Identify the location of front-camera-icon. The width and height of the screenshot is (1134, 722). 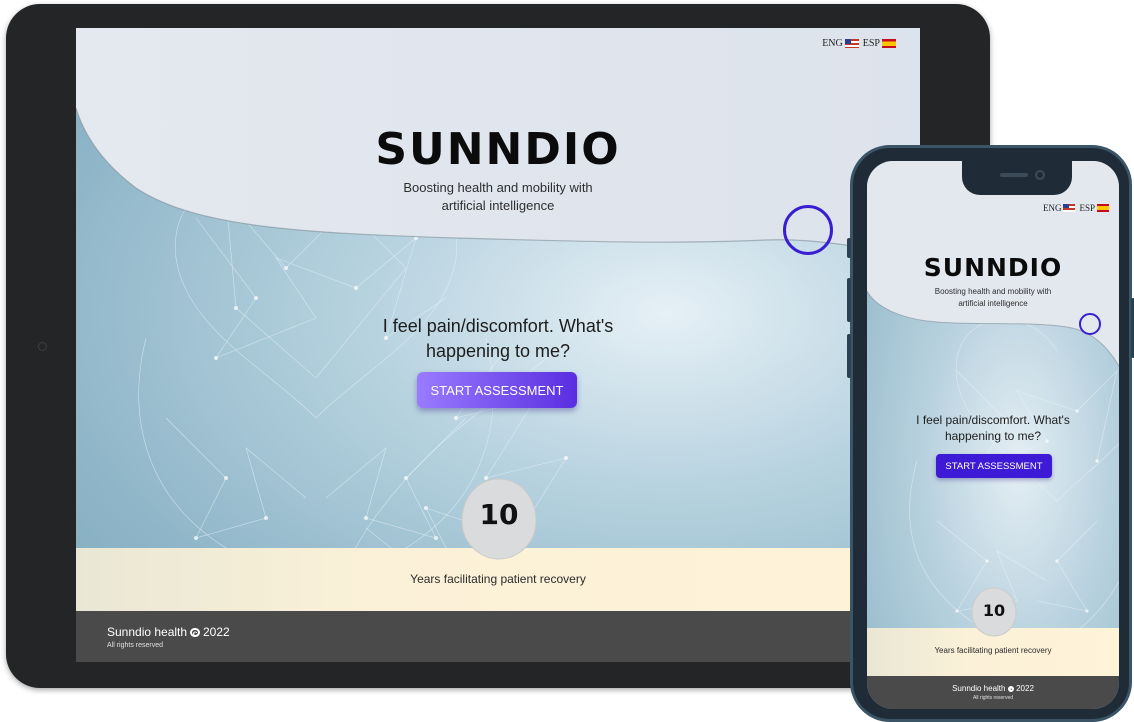
(1040, 175).